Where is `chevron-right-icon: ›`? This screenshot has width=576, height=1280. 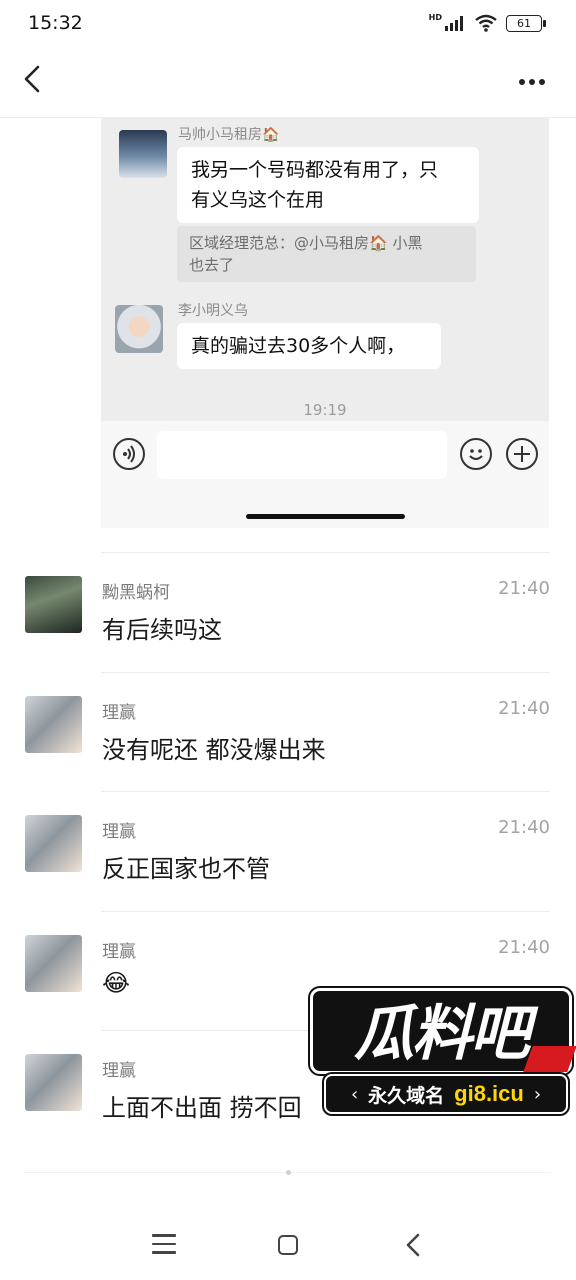
chevron-right-icon: › is located at coordinates (537, 1094).